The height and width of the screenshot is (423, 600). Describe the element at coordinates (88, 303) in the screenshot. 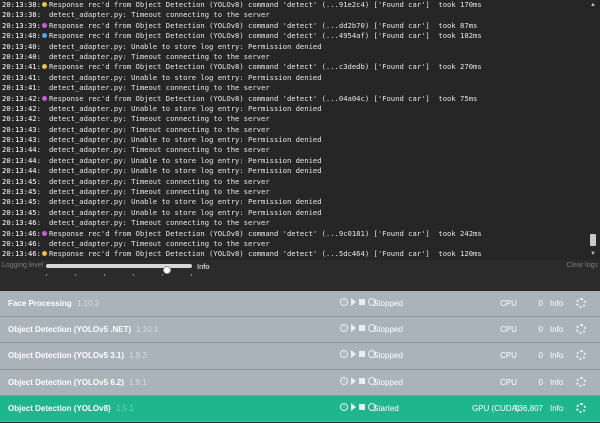

I see `module-version: 1.10.2` at that location.